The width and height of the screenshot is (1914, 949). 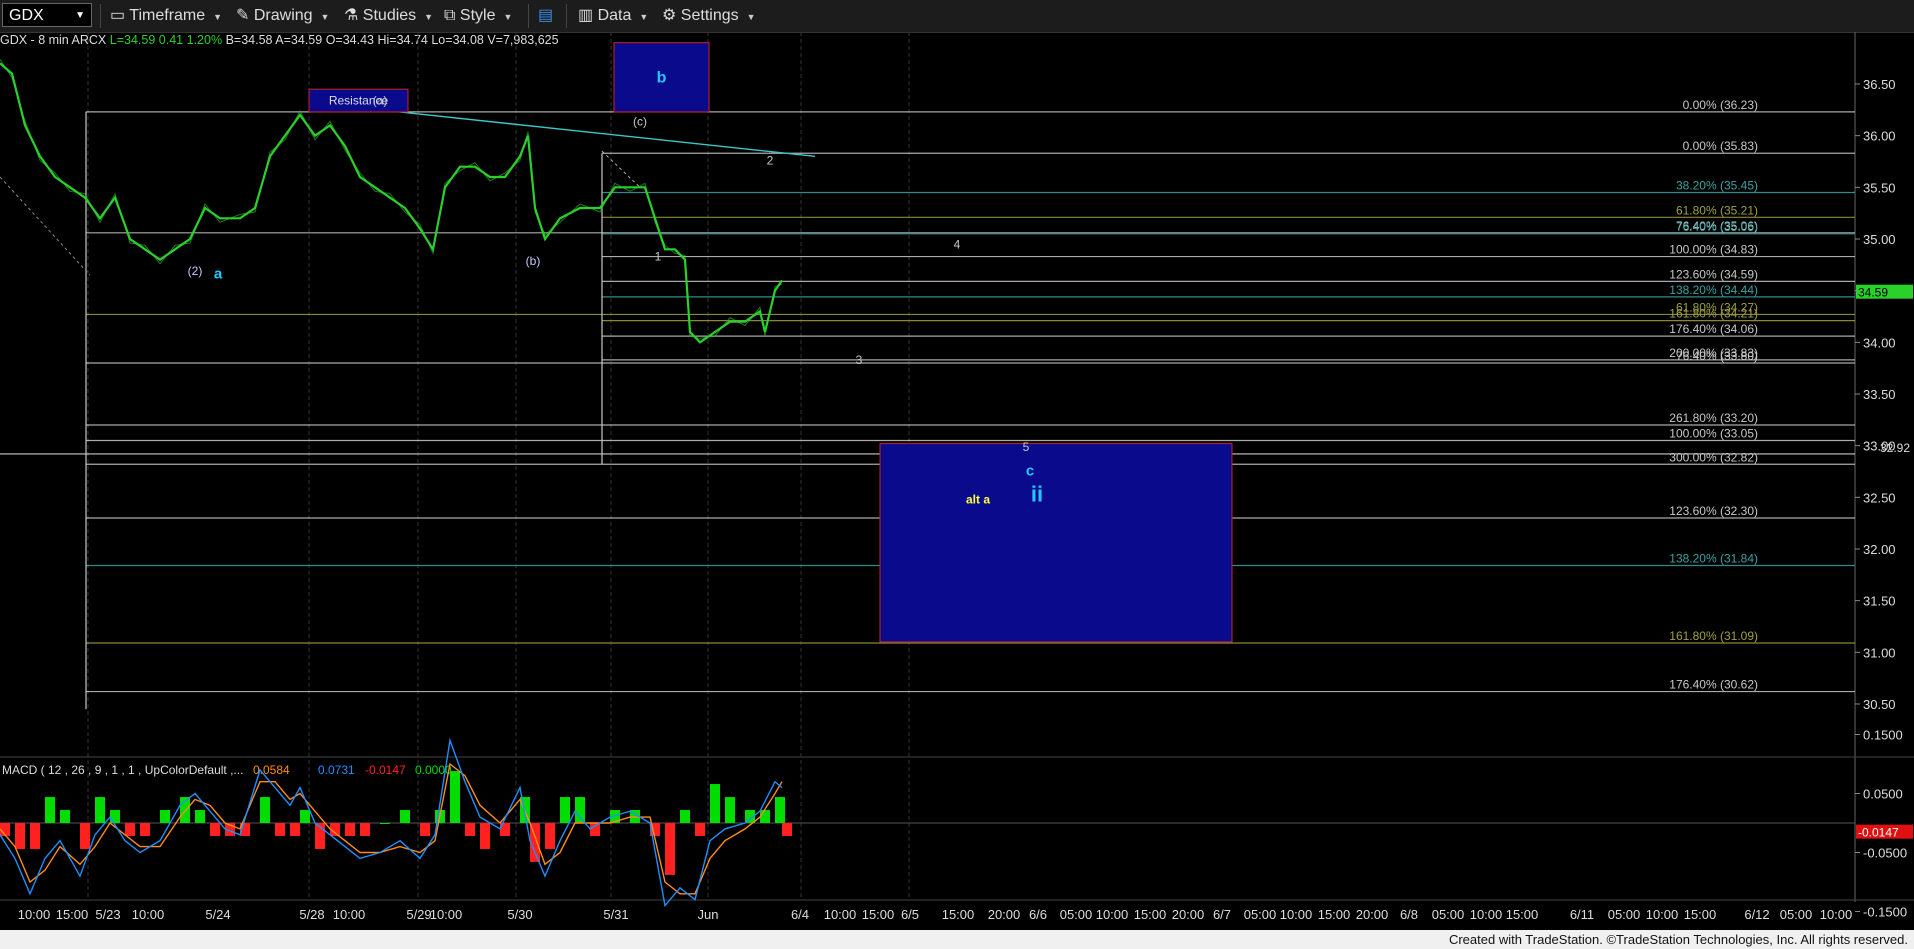 I want to click on time-tick-label: 5/31, so click(x=615, y=914).